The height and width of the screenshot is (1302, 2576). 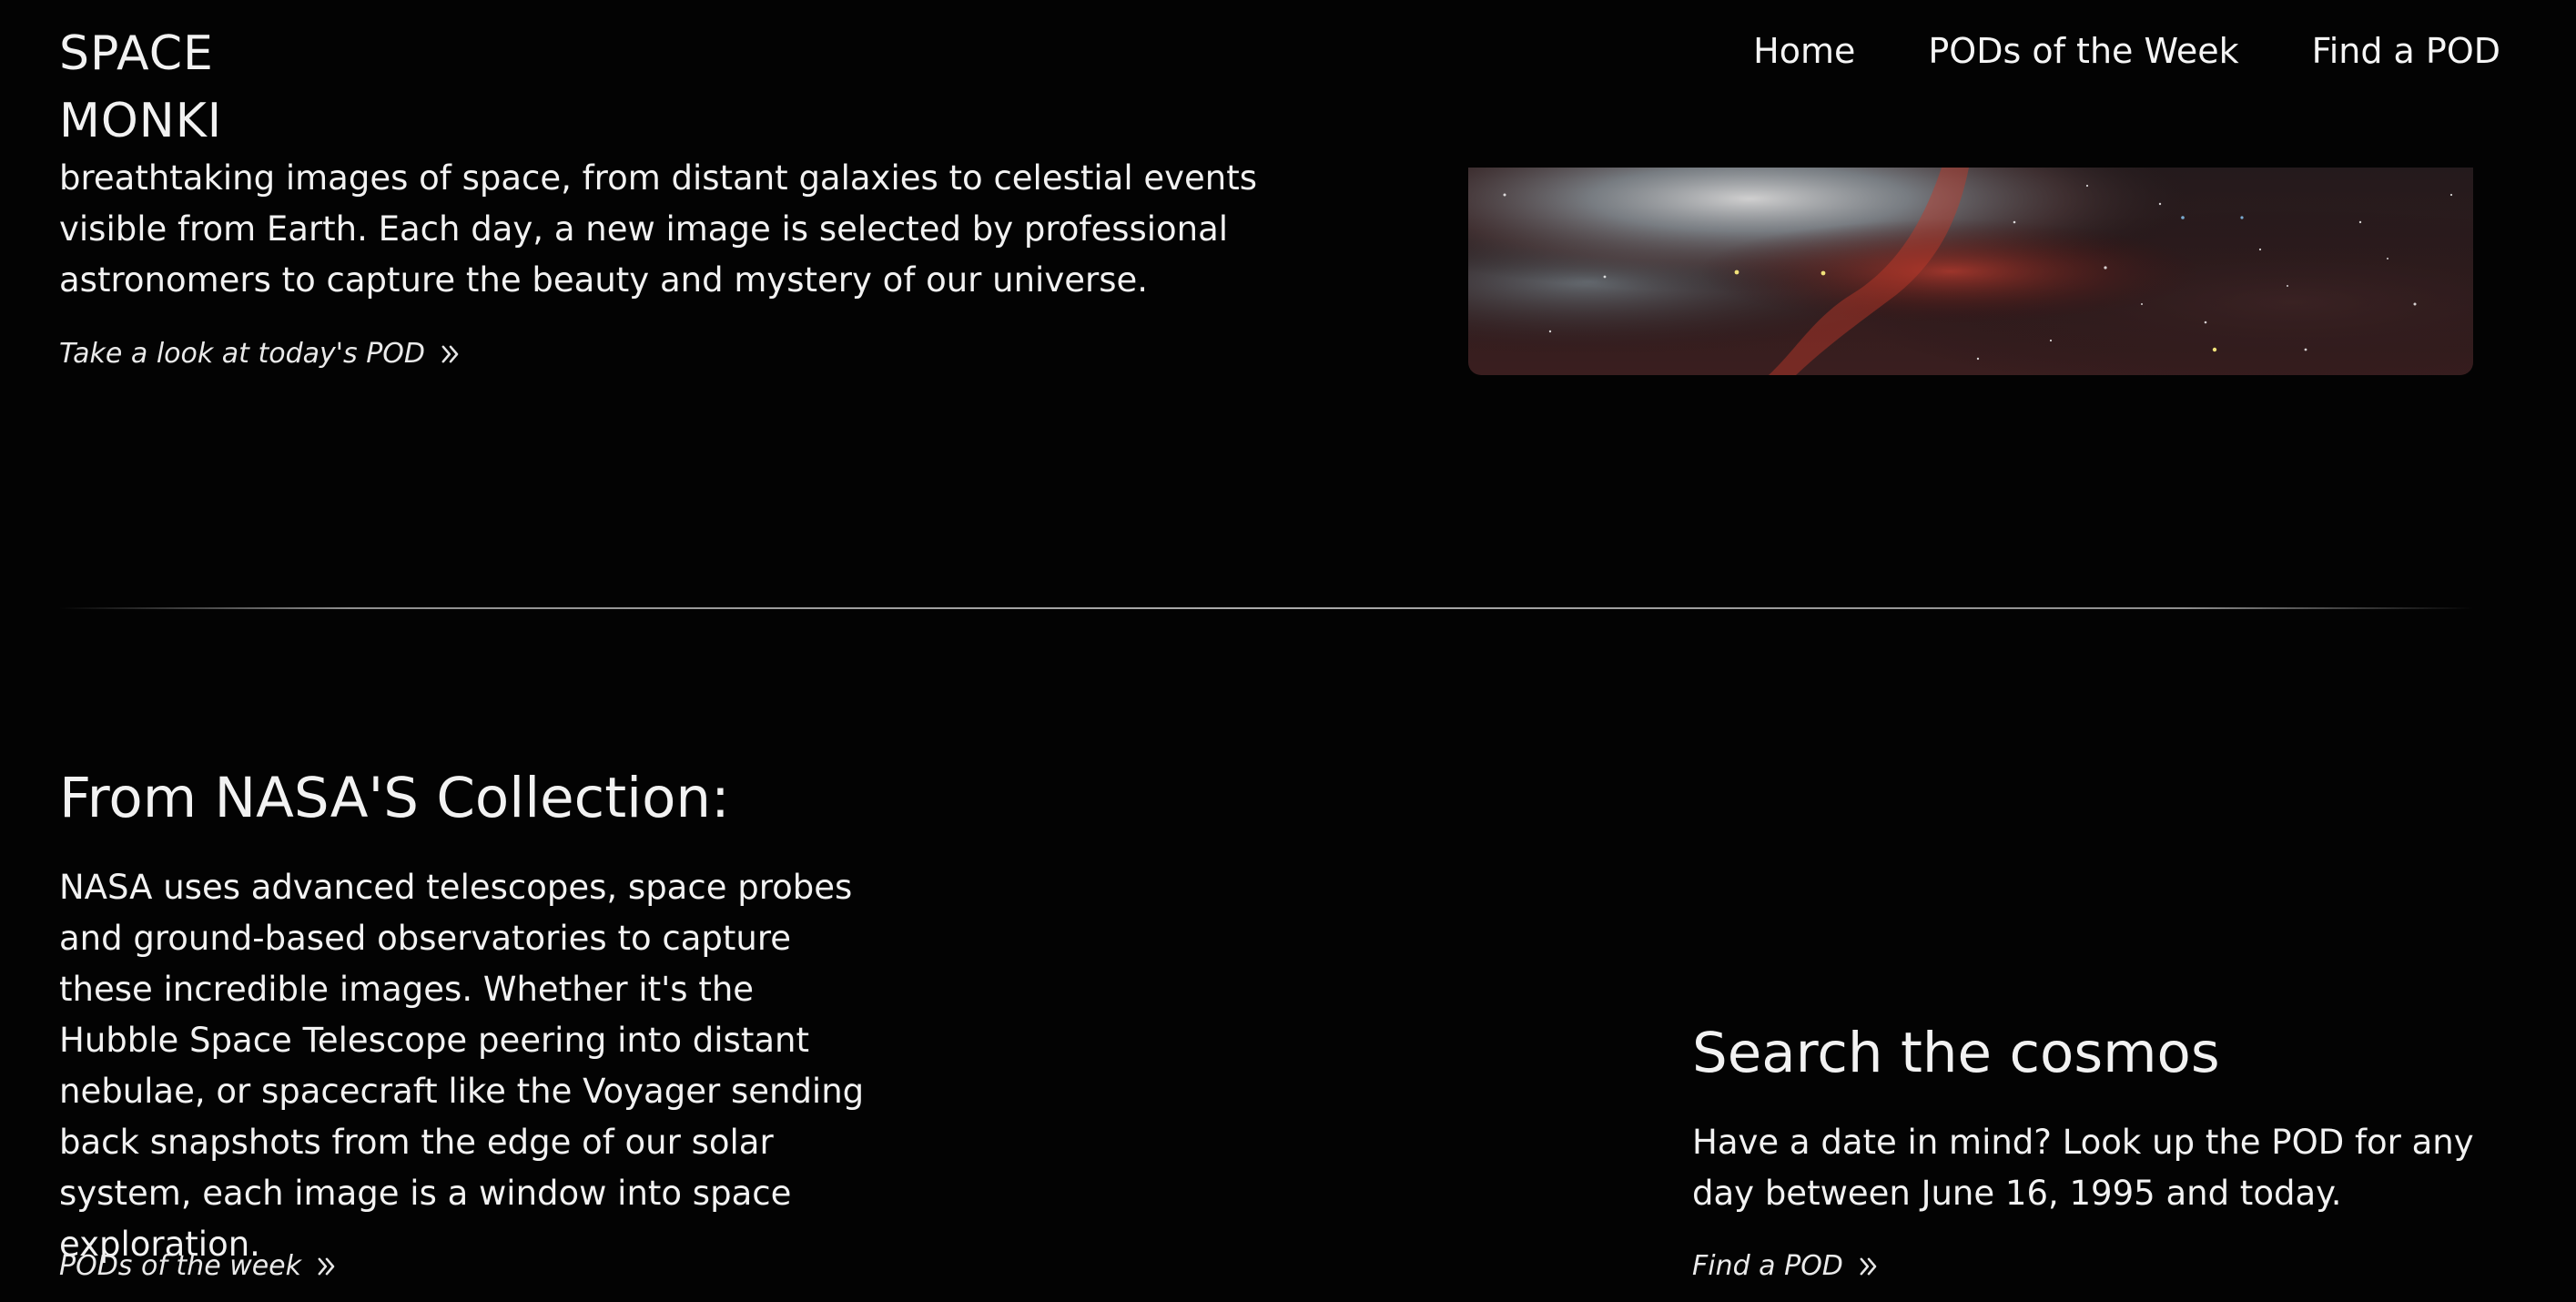 I want to click on nav-item-find-a-pod: Find a POD, so click(x=2406, y=51).